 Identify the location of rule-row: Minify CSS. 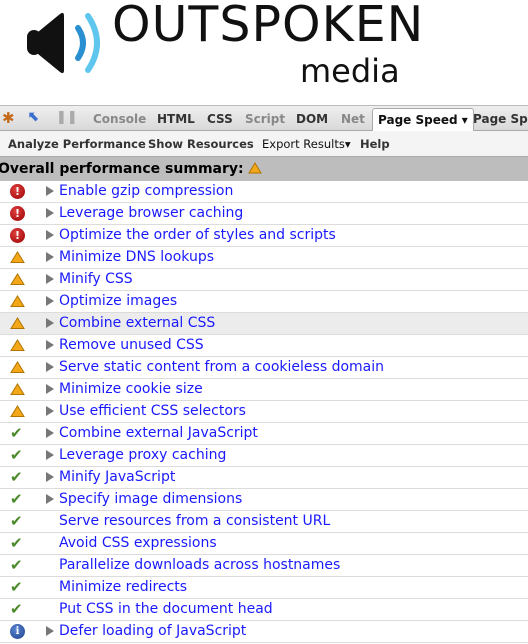
(264, 280).